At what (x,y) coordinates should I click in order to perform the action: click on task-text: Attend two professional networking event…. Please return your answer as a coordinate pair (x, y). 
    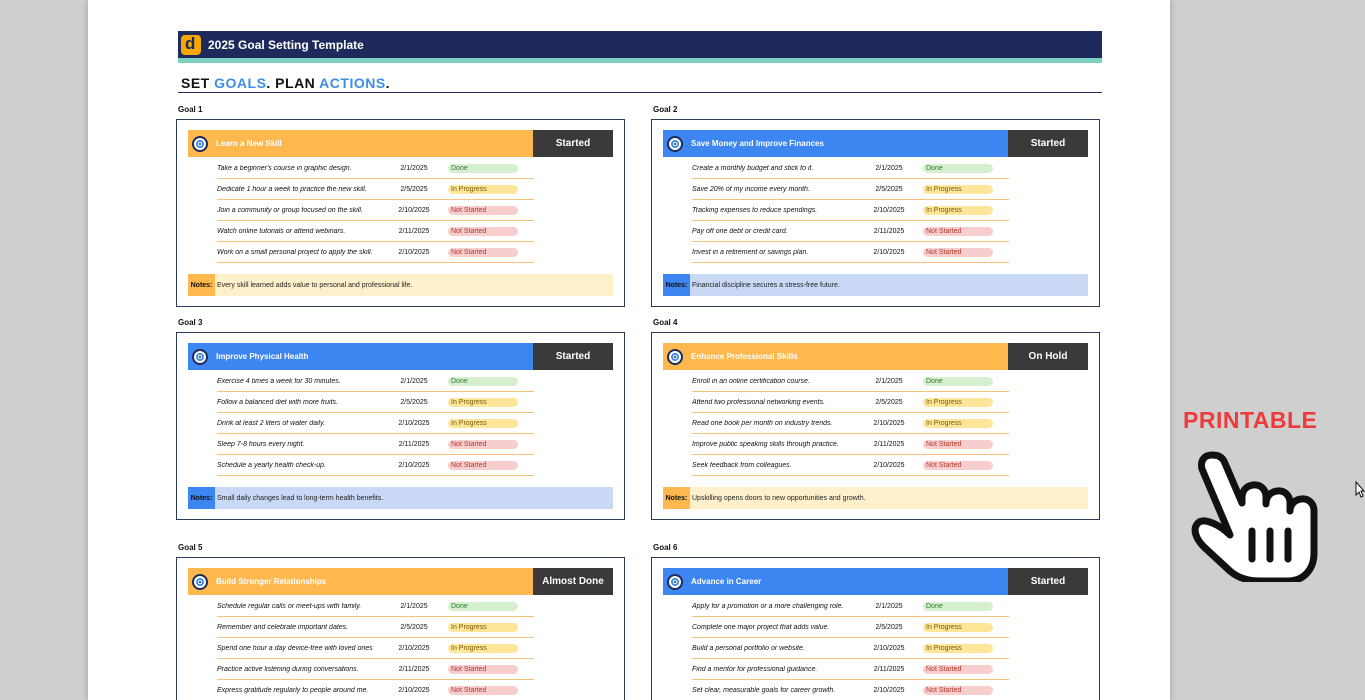
    Looking at the image, I should click on (759, 402).